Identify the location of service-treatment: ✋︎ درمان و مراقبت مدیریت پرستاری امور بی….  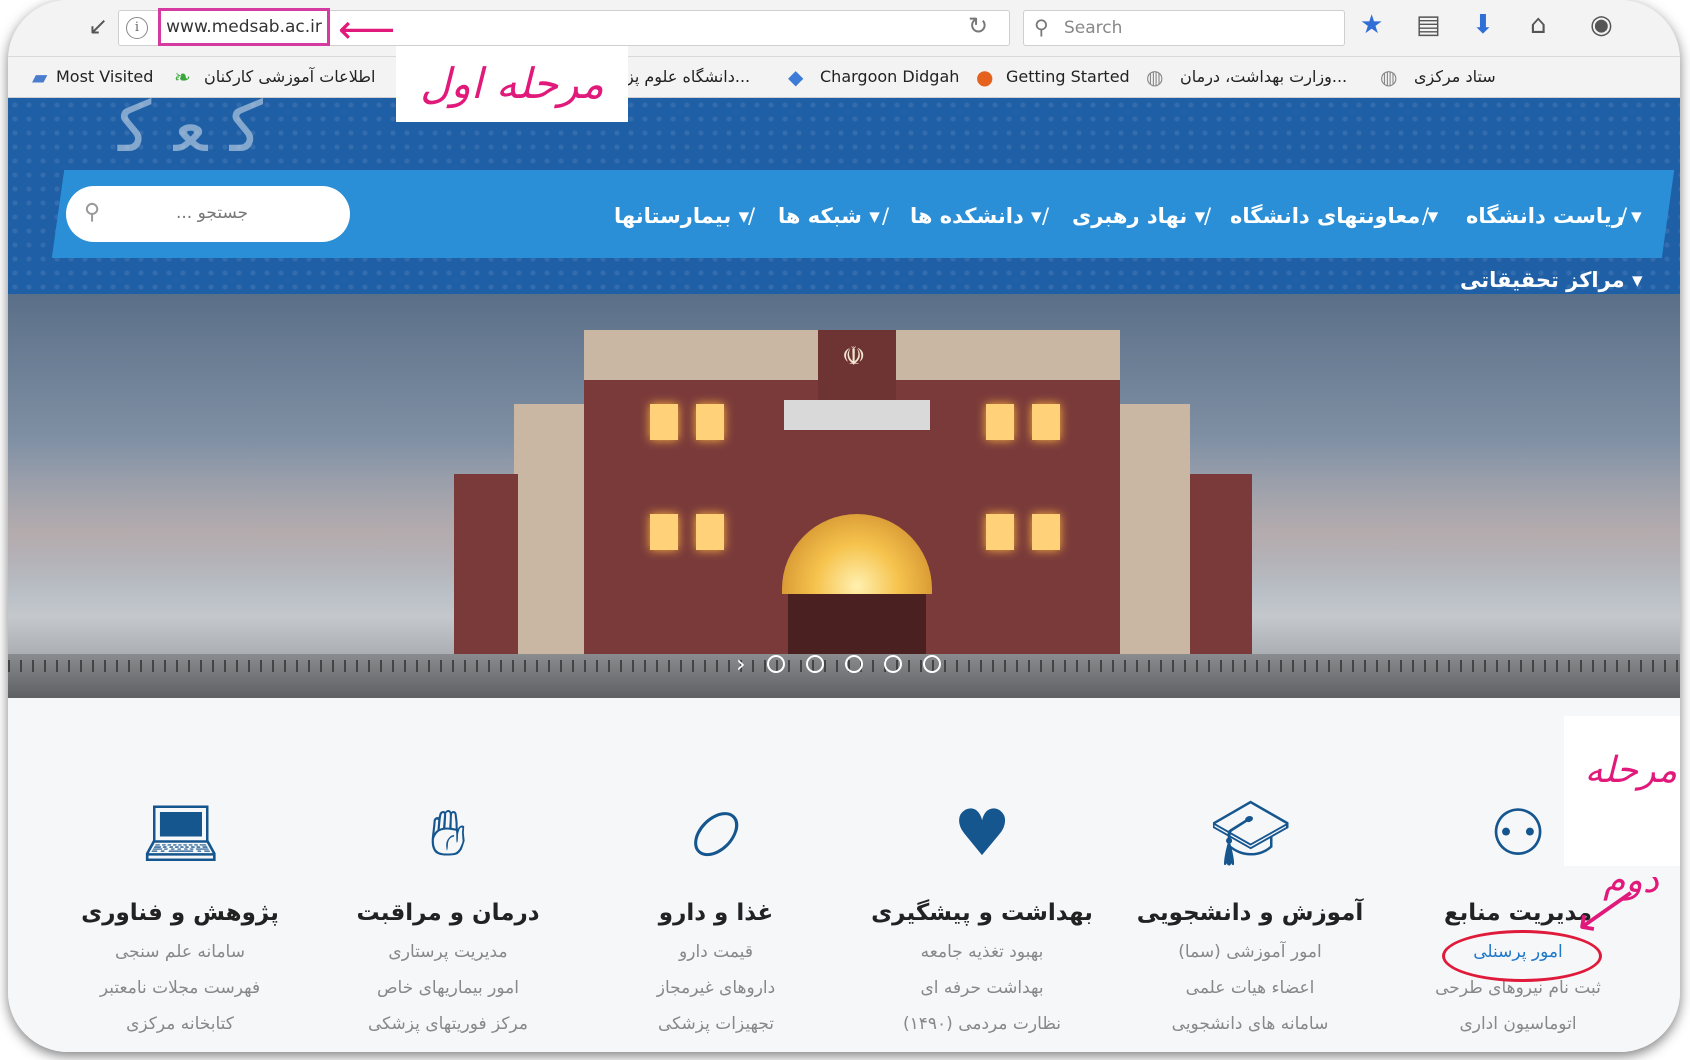
(448, 875).